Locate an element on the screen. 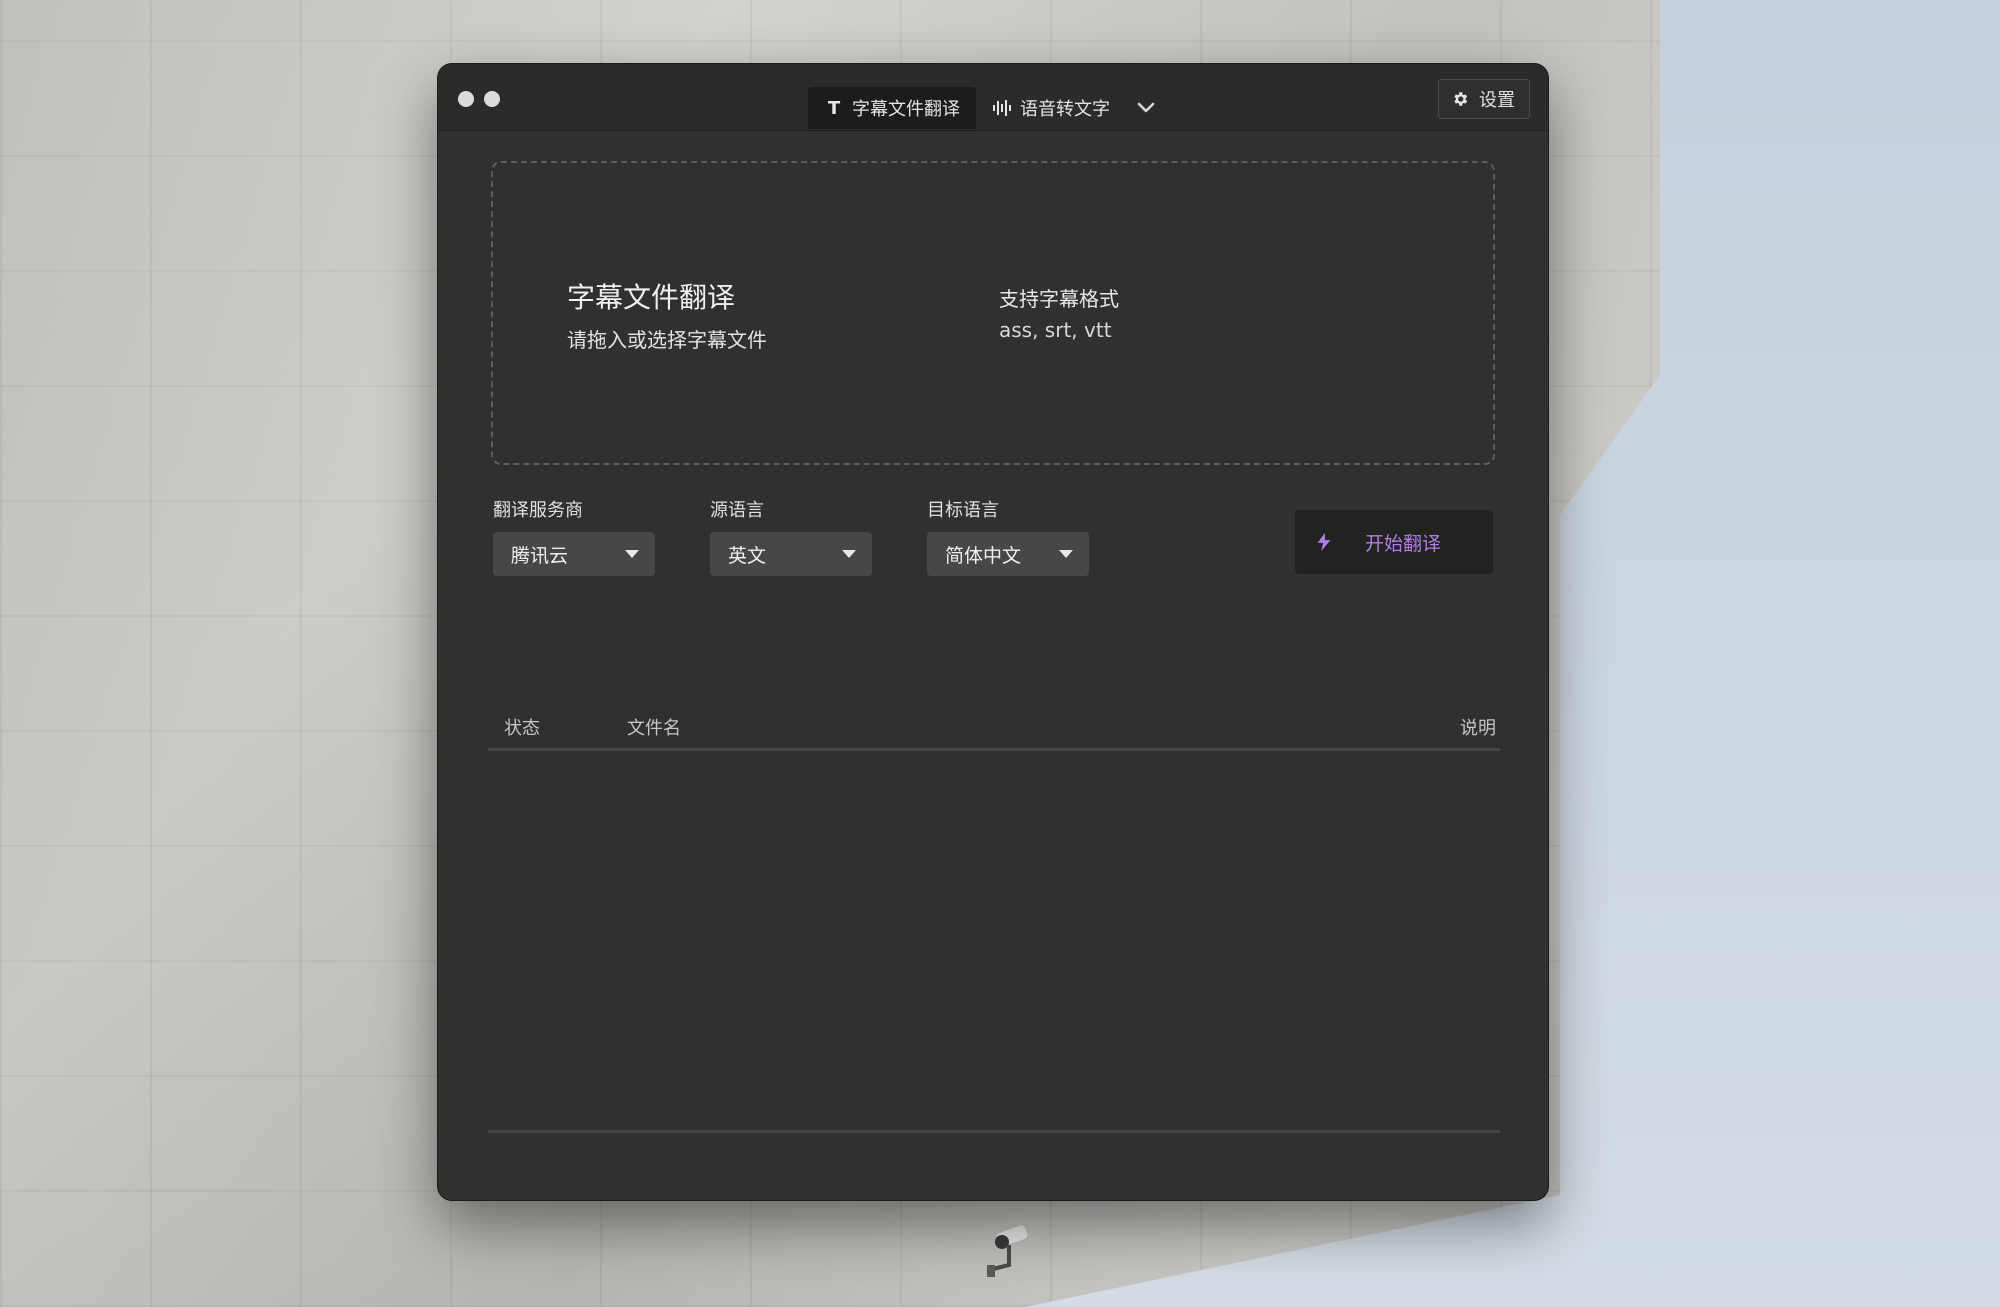  window-minimize-button is located at coordinates (492, 99).